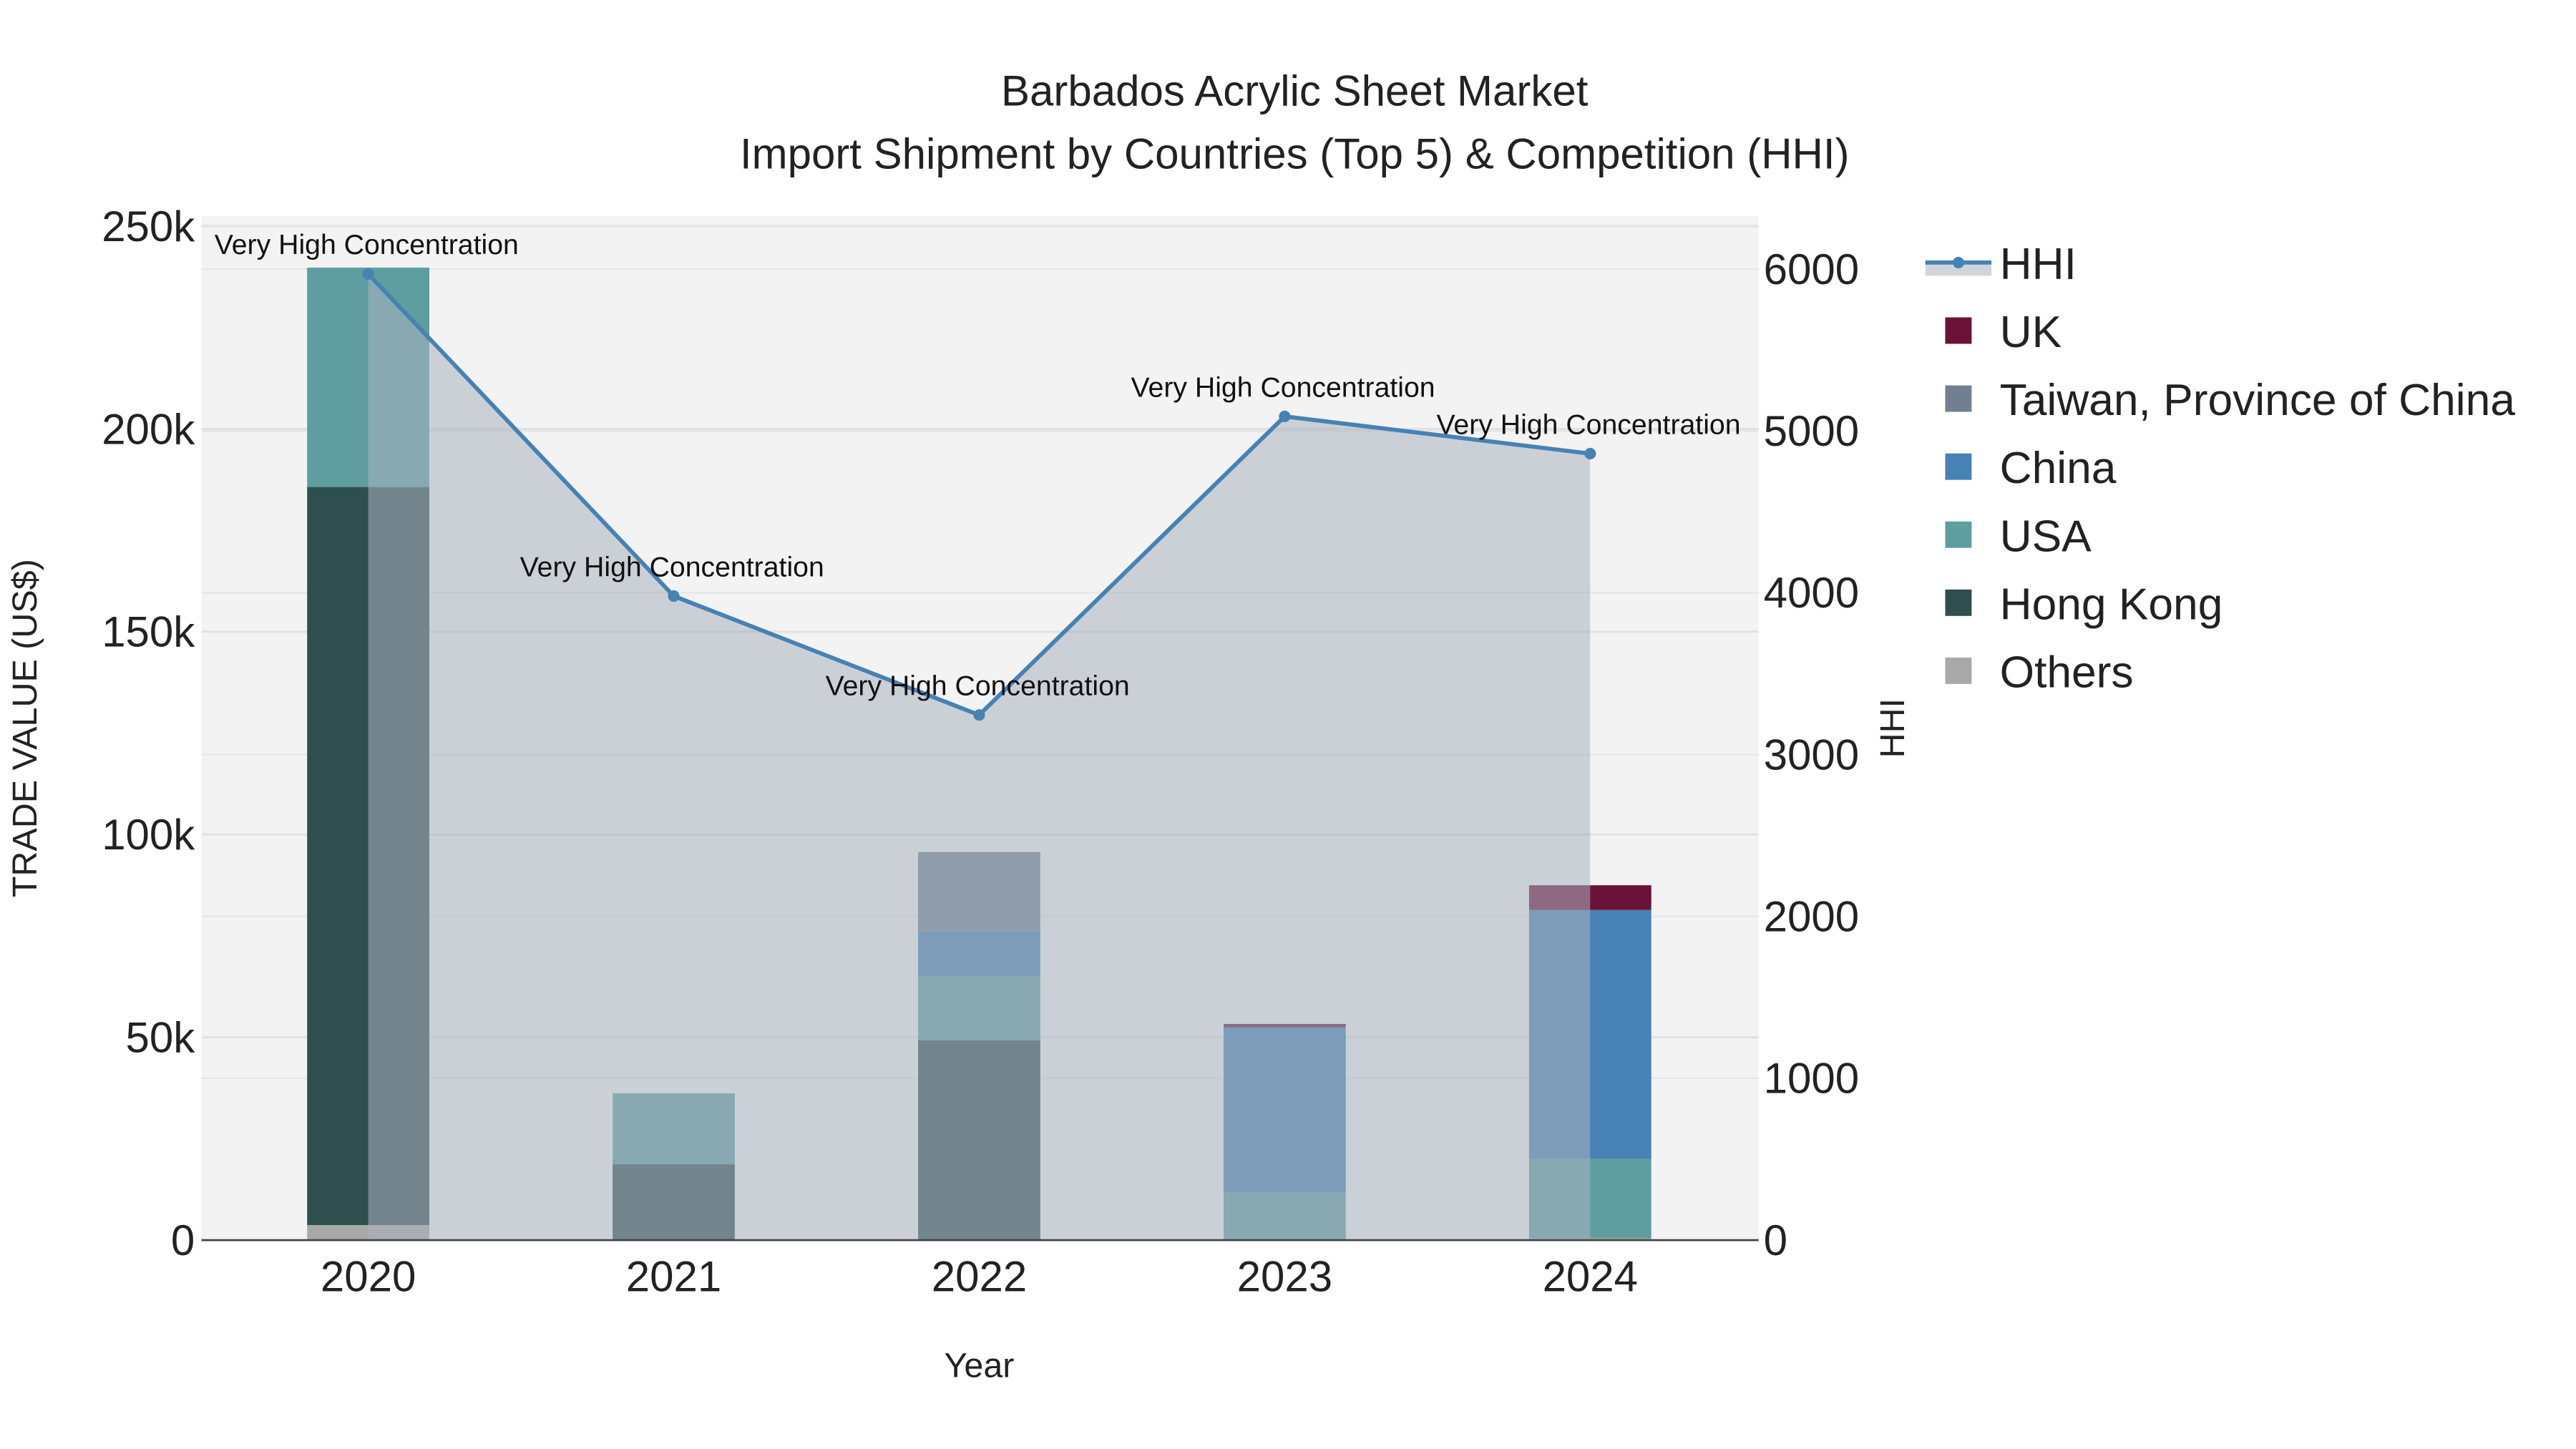 Image resolution: width=2576 pixels, height=1449 pixels. I want to click on x-tick-label: 2020, so click(368, 1277).